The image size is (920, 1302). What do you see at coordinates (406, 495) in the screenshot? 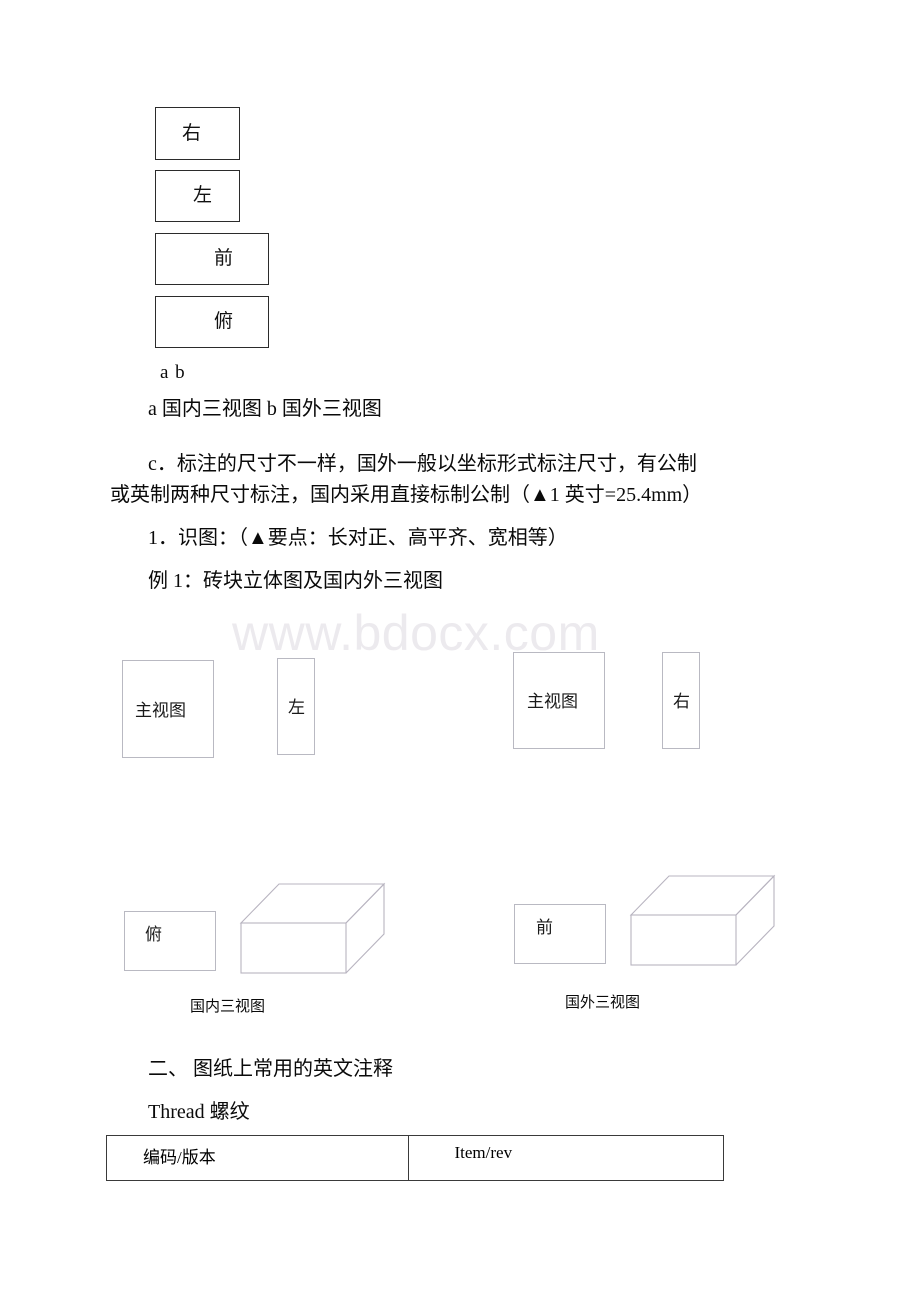
I see `paragraph-c-line2: 或英制两种尺寸标注，国内采用直接标制公制（▲1 英寸=25.4mm）` at bounding box center [406, 495].